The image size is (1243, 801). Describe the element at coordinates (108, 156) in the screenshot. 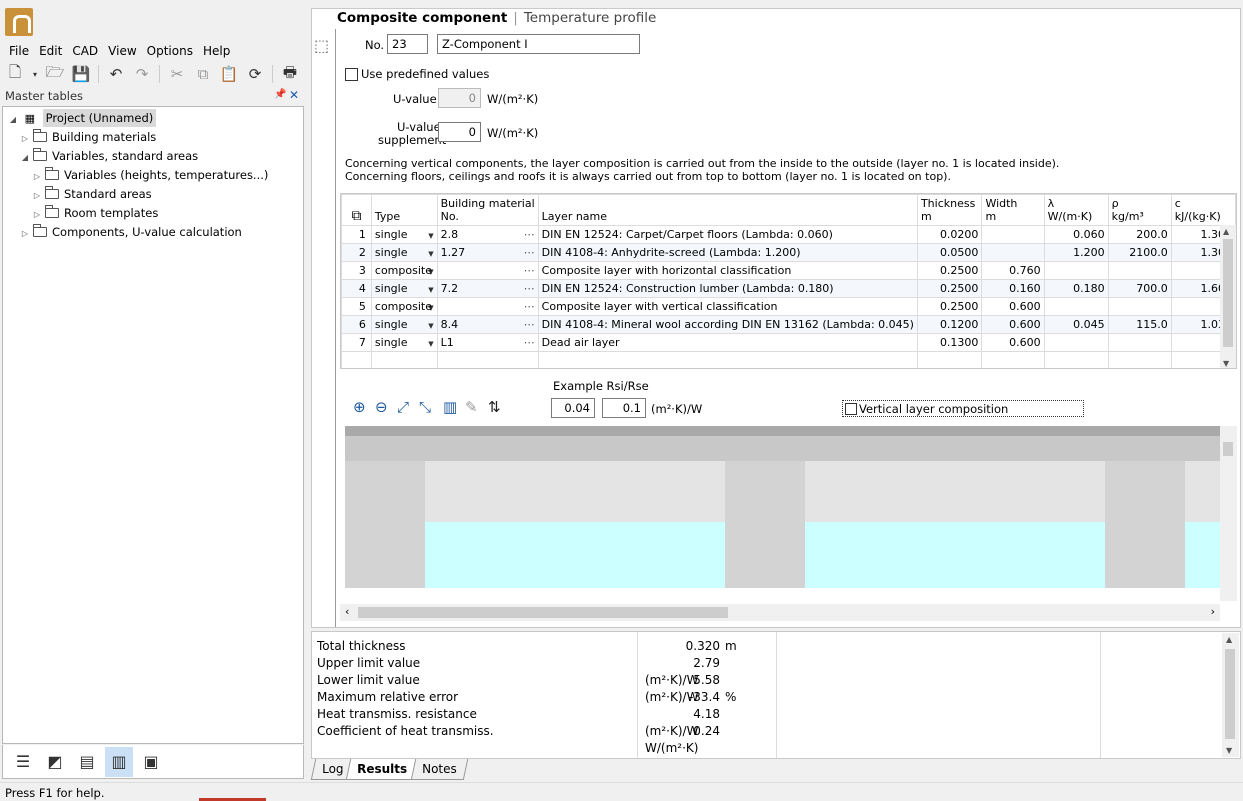

I see `tree-node-variables-standard-areas: ◢ Variables, standard areas` at that location.